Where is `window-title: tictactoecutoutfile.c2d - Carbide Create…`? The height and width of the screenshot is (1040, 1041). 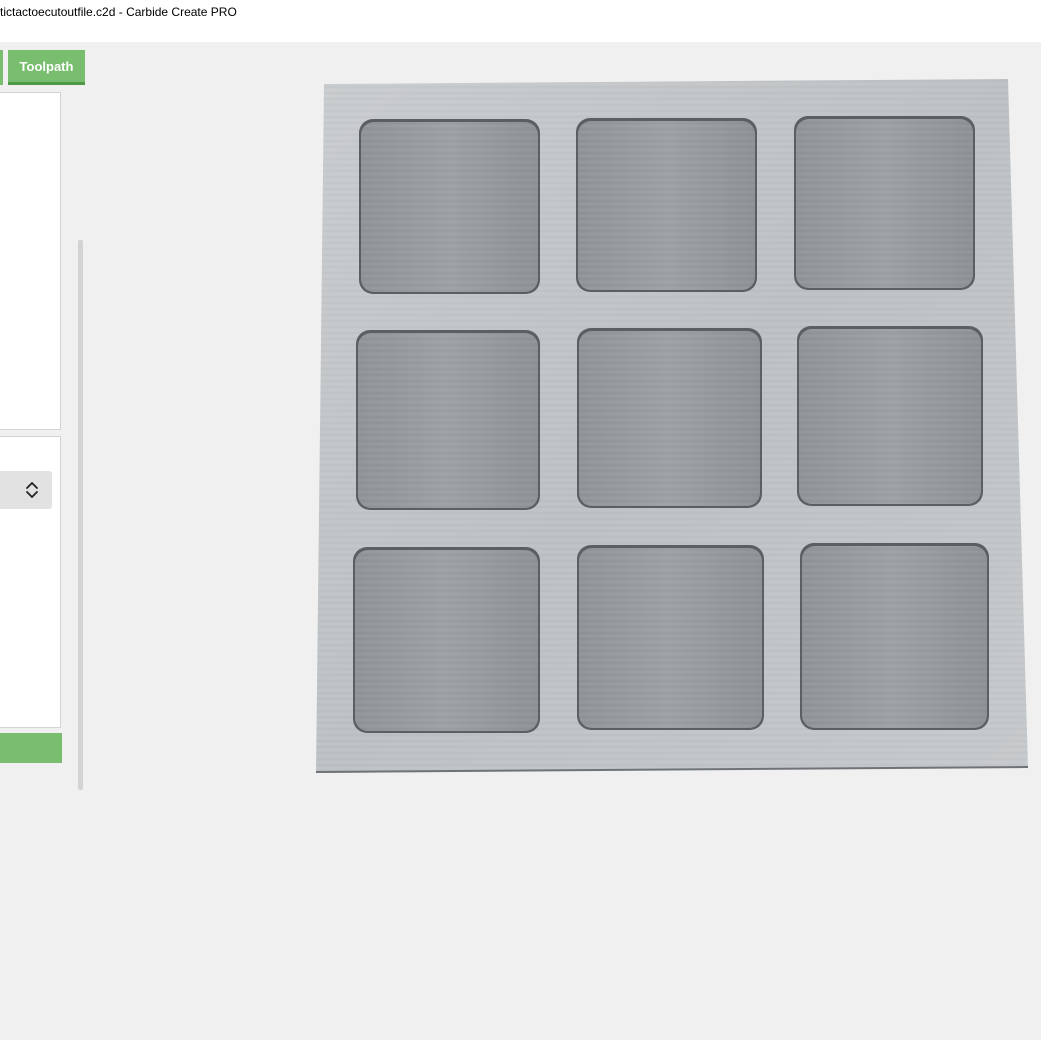 window-title: tictactoecutoutfile.c2d - Carbide Create… is located at coordinates (118, 12).